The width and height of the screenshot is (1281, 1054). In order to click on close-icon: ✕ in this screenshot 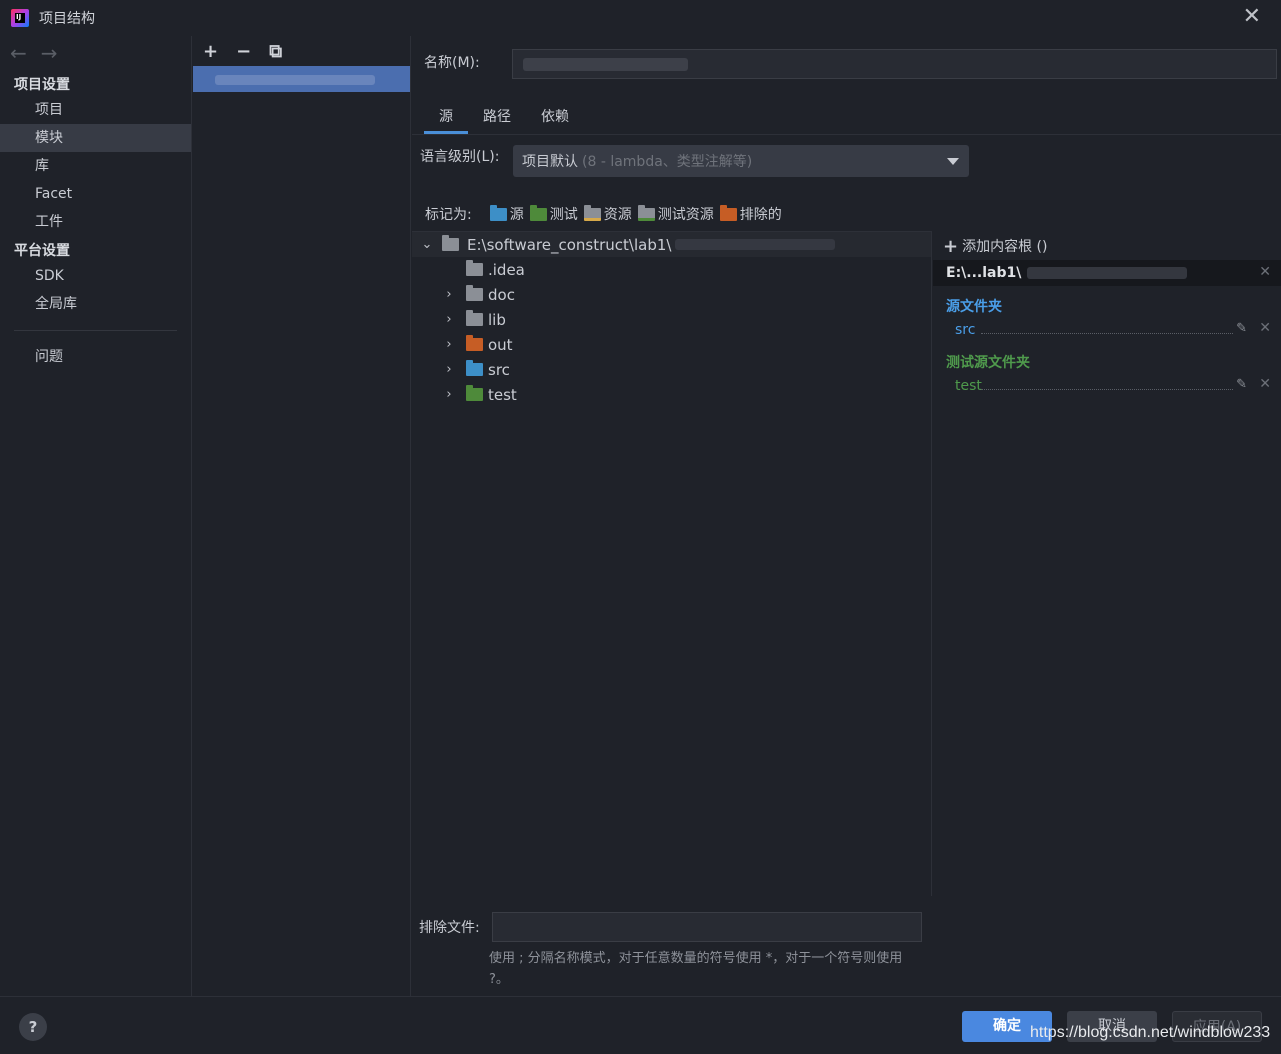, I will do `click(1252, 17)`.